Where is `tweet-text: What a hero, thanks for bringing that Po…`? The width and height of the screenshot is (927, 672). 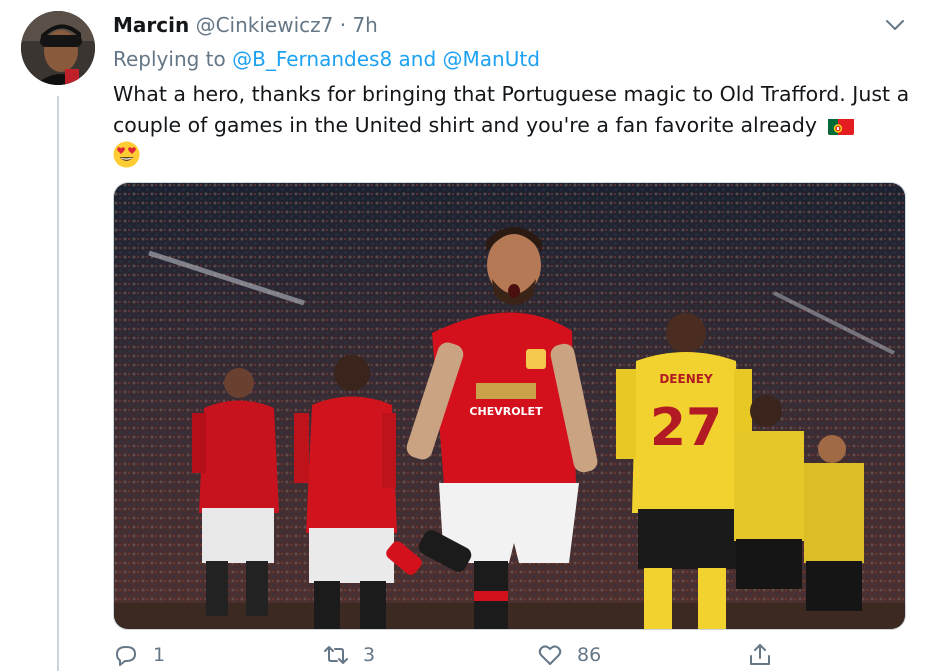
tweet-text: What a hero, thanks for bringing that Po… is located at coordinates (513, 125).